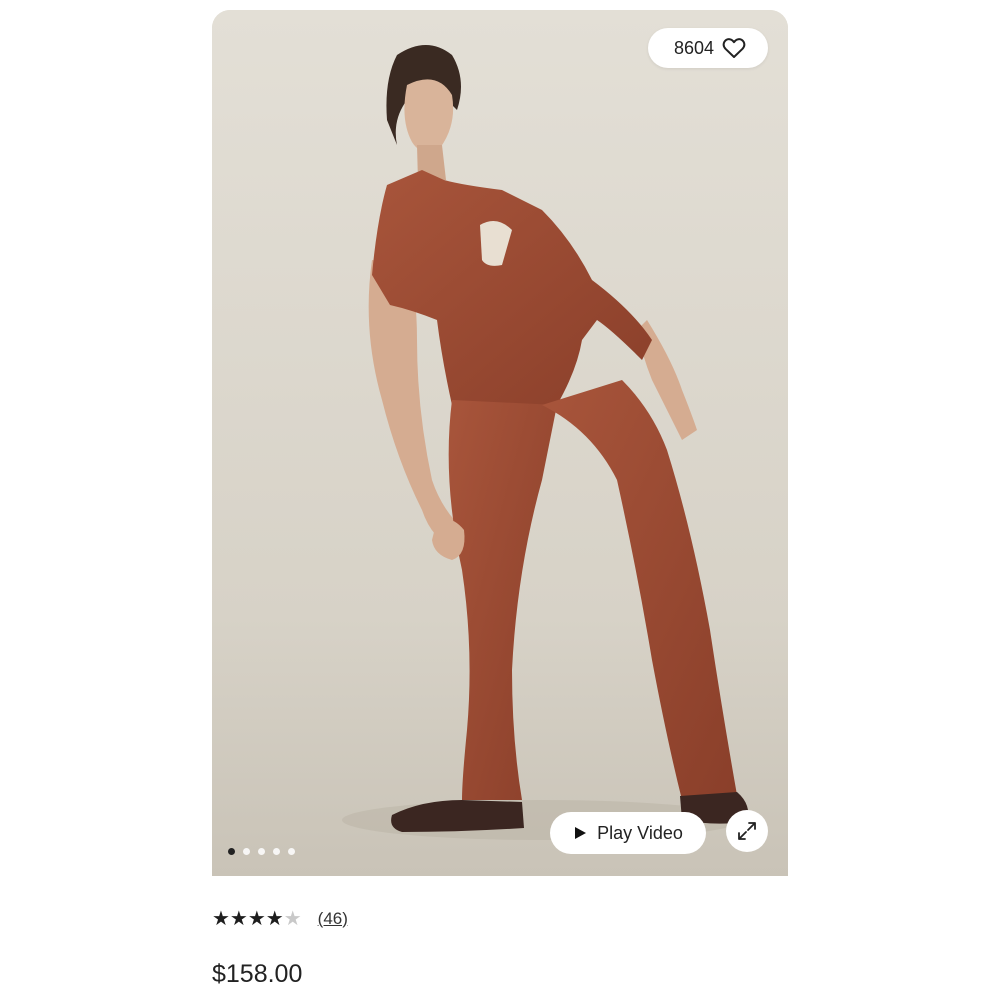 This screenshot has height=1000, width=1000. What do you see at coordinates (640, 832) in the screenshot?
I see `play-video-label: Play Video` at bounding box center [640, 832].